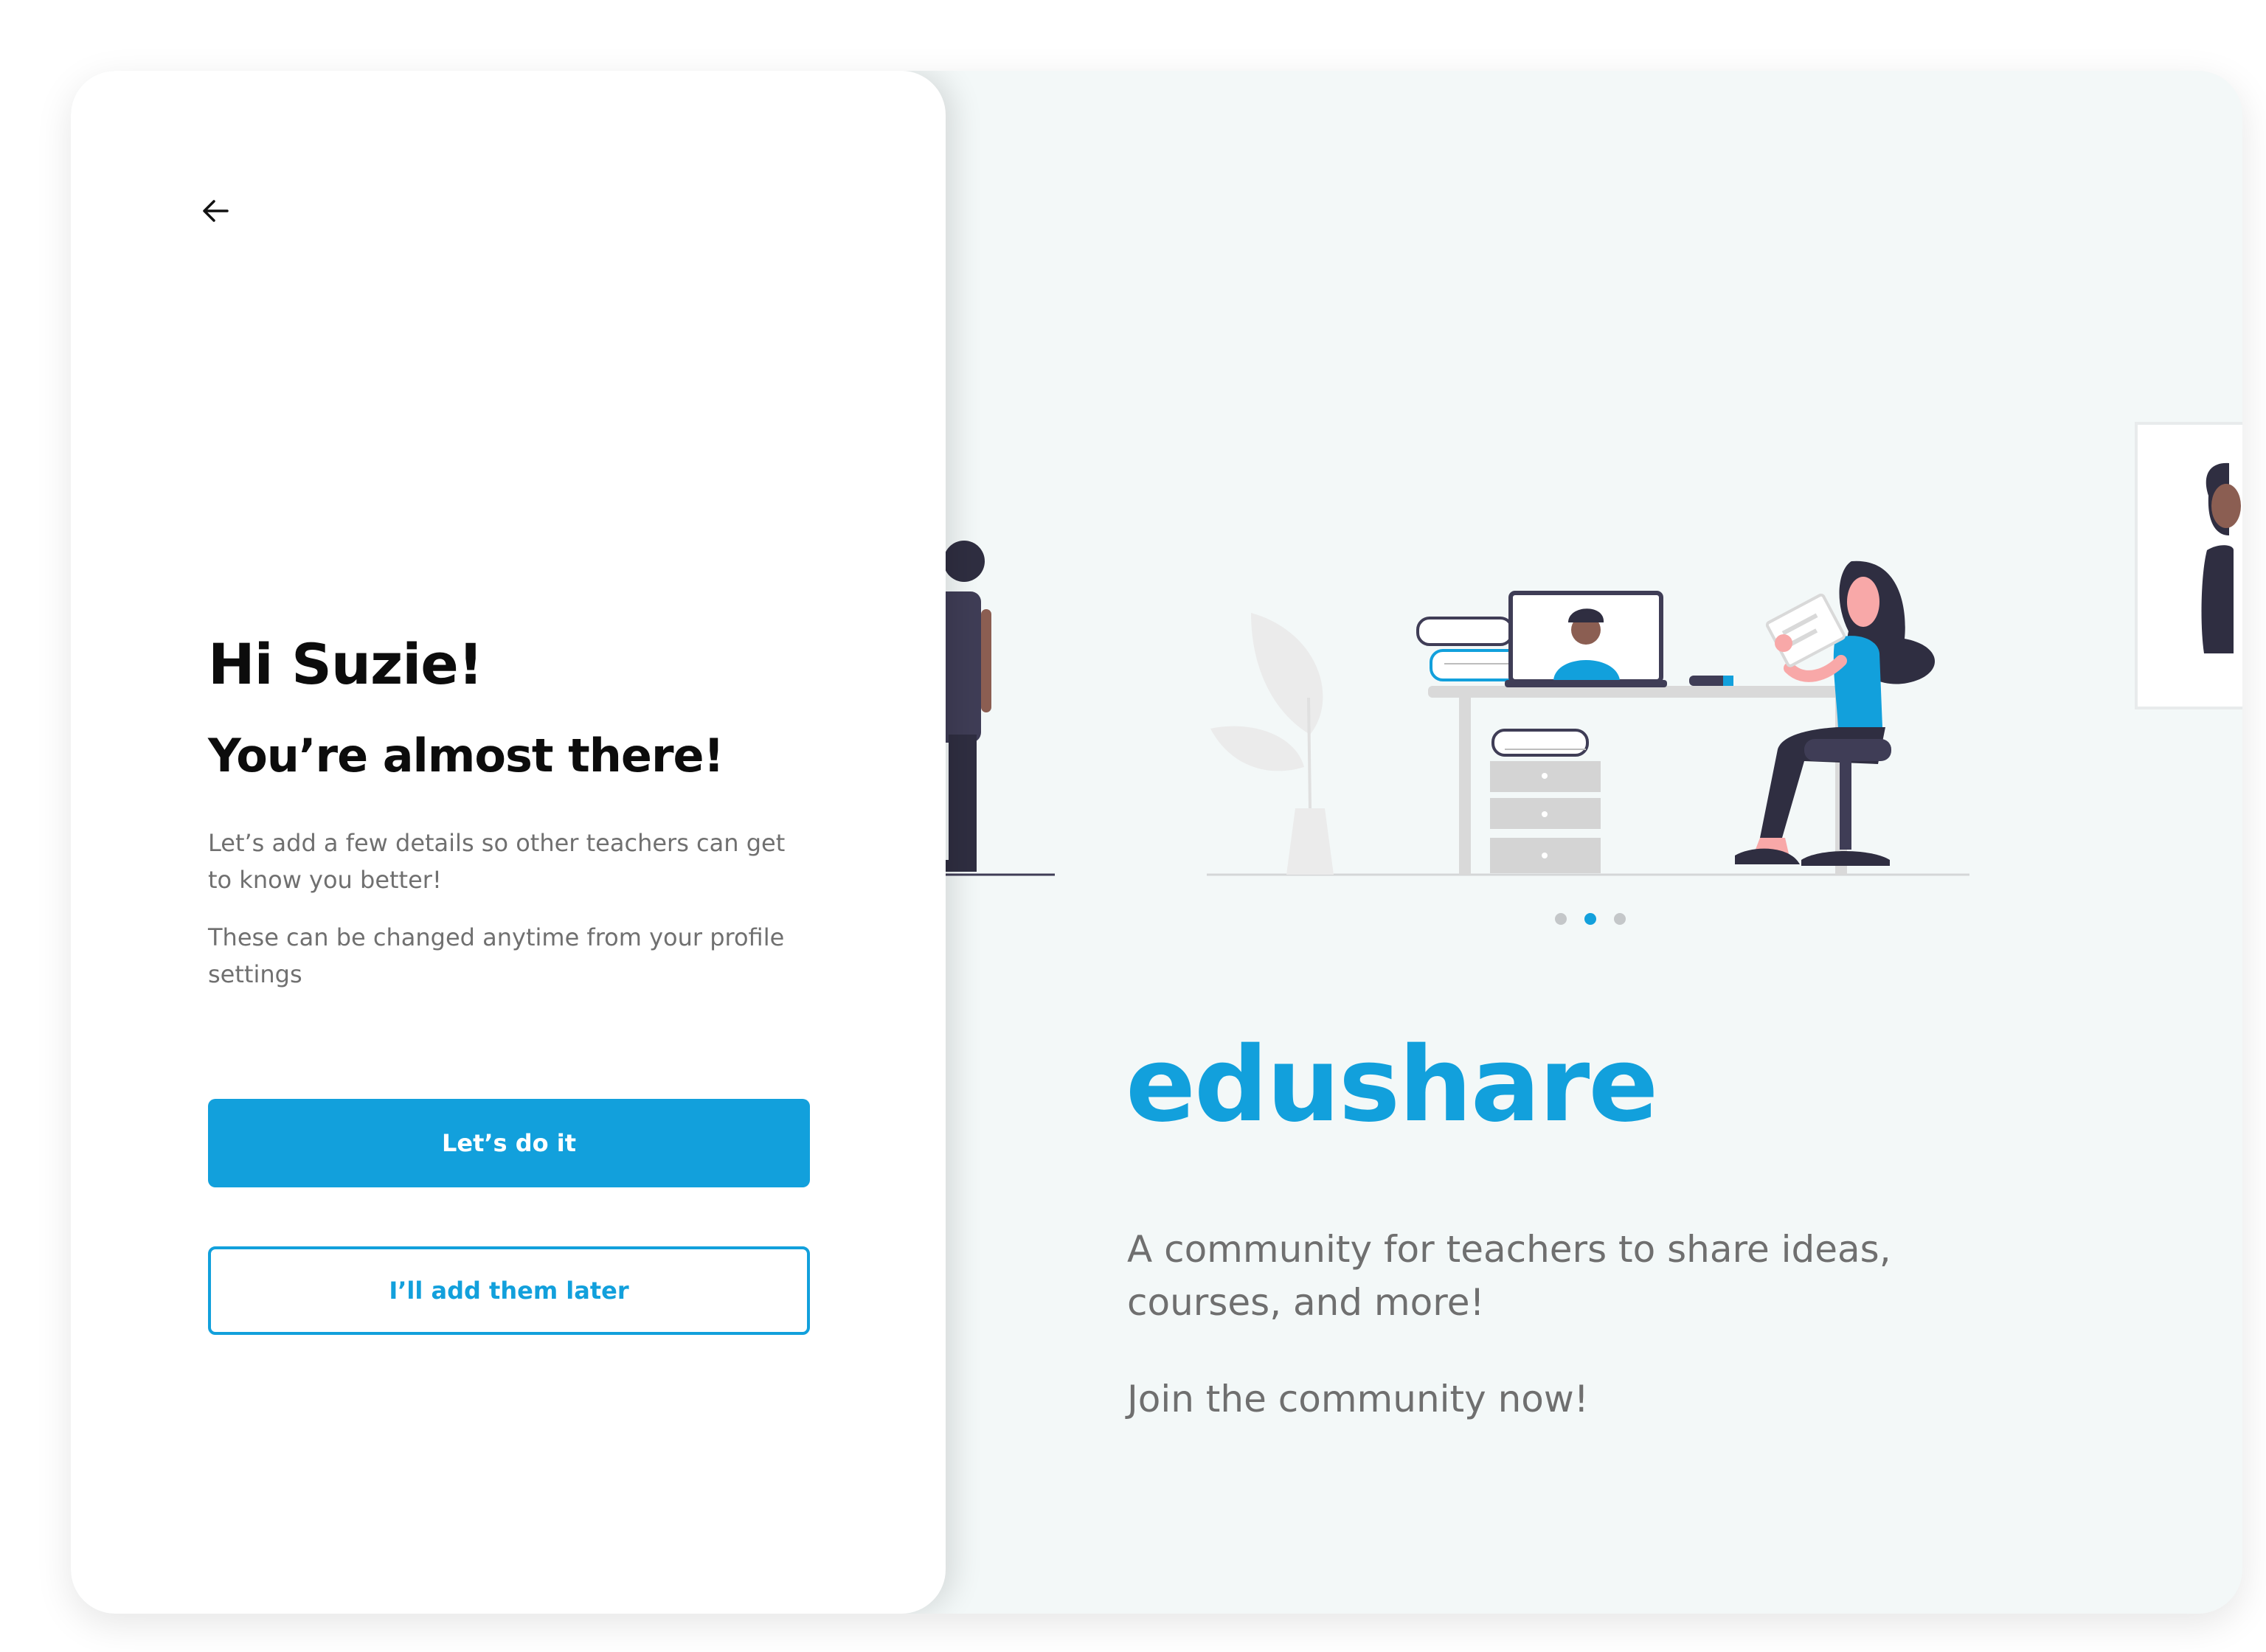  What do you see at coordinates (2188, 565) in the screenshot?
I see `next-slide-preview` at bounding box center [2188, 565].